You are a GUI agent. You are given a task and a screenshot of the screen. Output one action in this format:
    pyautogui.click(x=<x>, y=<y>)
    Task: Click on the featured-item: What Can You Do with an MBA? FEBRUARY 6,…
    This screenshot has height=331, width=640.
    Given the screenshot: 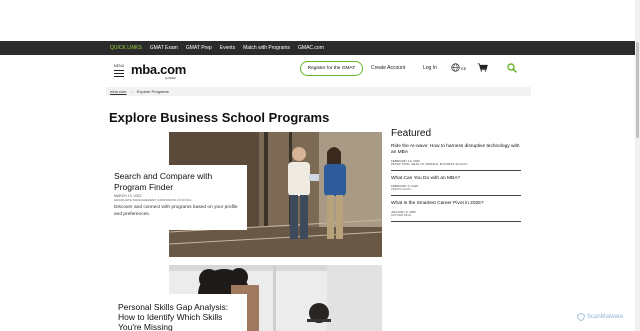 What is the action you would take?
    pyautogui.click(x=456, y=185)
    